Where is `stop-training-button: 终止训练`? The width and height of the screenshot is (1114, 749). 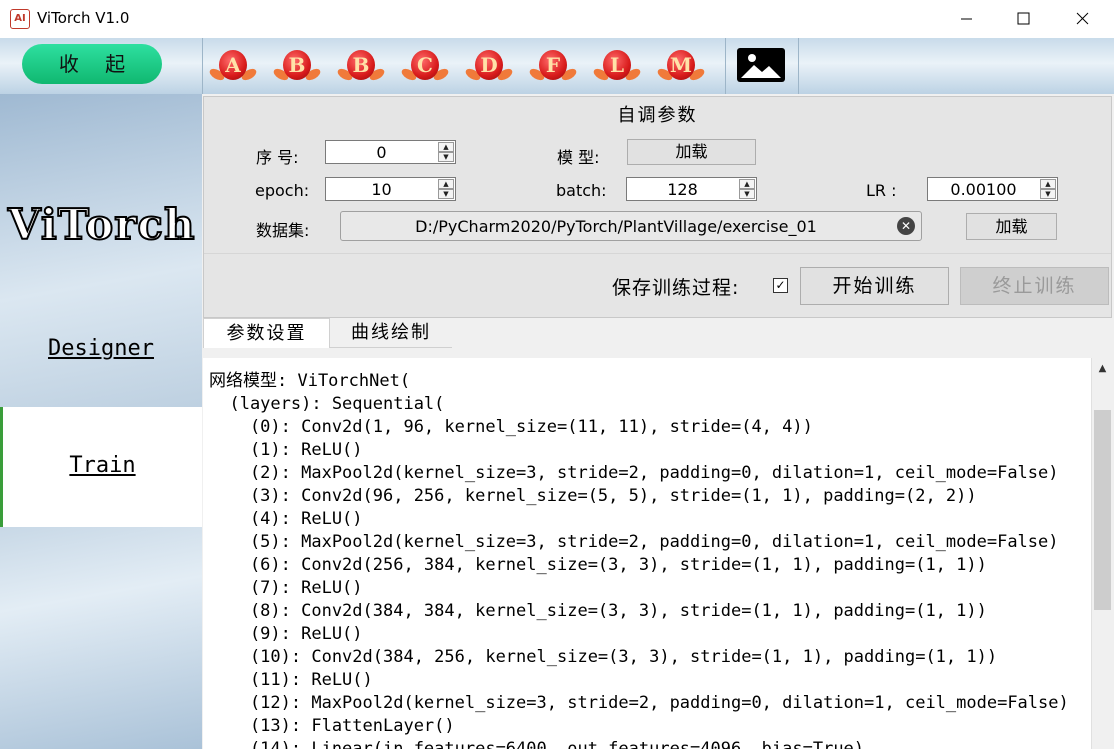 stop-training-button: 终止训练 is located at coordinates (1034, 286).